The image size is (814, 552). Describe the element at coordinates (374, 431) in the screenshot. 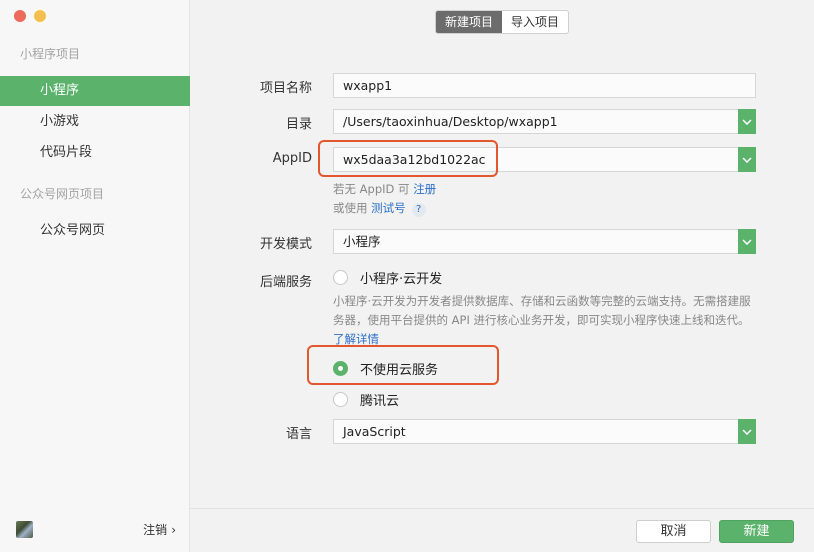

I see `language-value: JavaScript` at that location.